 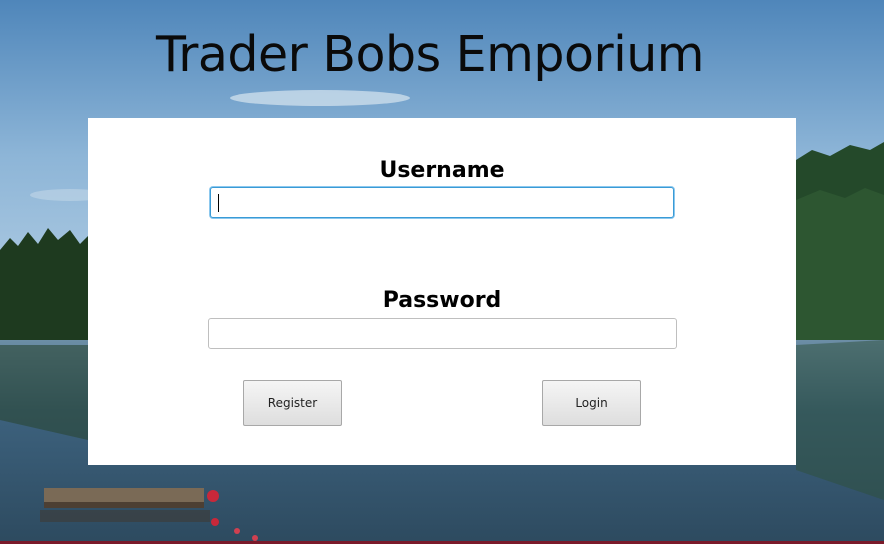 I want to click on text-cursor, so click(x=218, y=203).